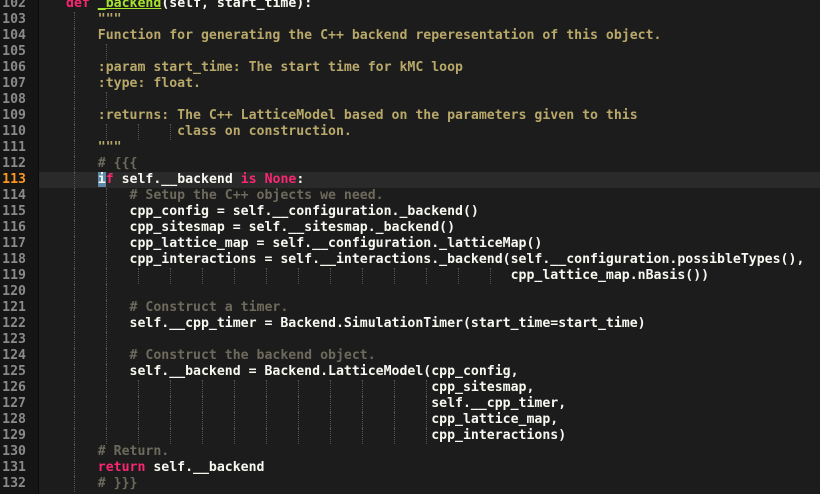 The height and width of the screenshot is (494, 820). I want to click on code-line: 114 # Setup the C++ objects we need., so click(410, 196).